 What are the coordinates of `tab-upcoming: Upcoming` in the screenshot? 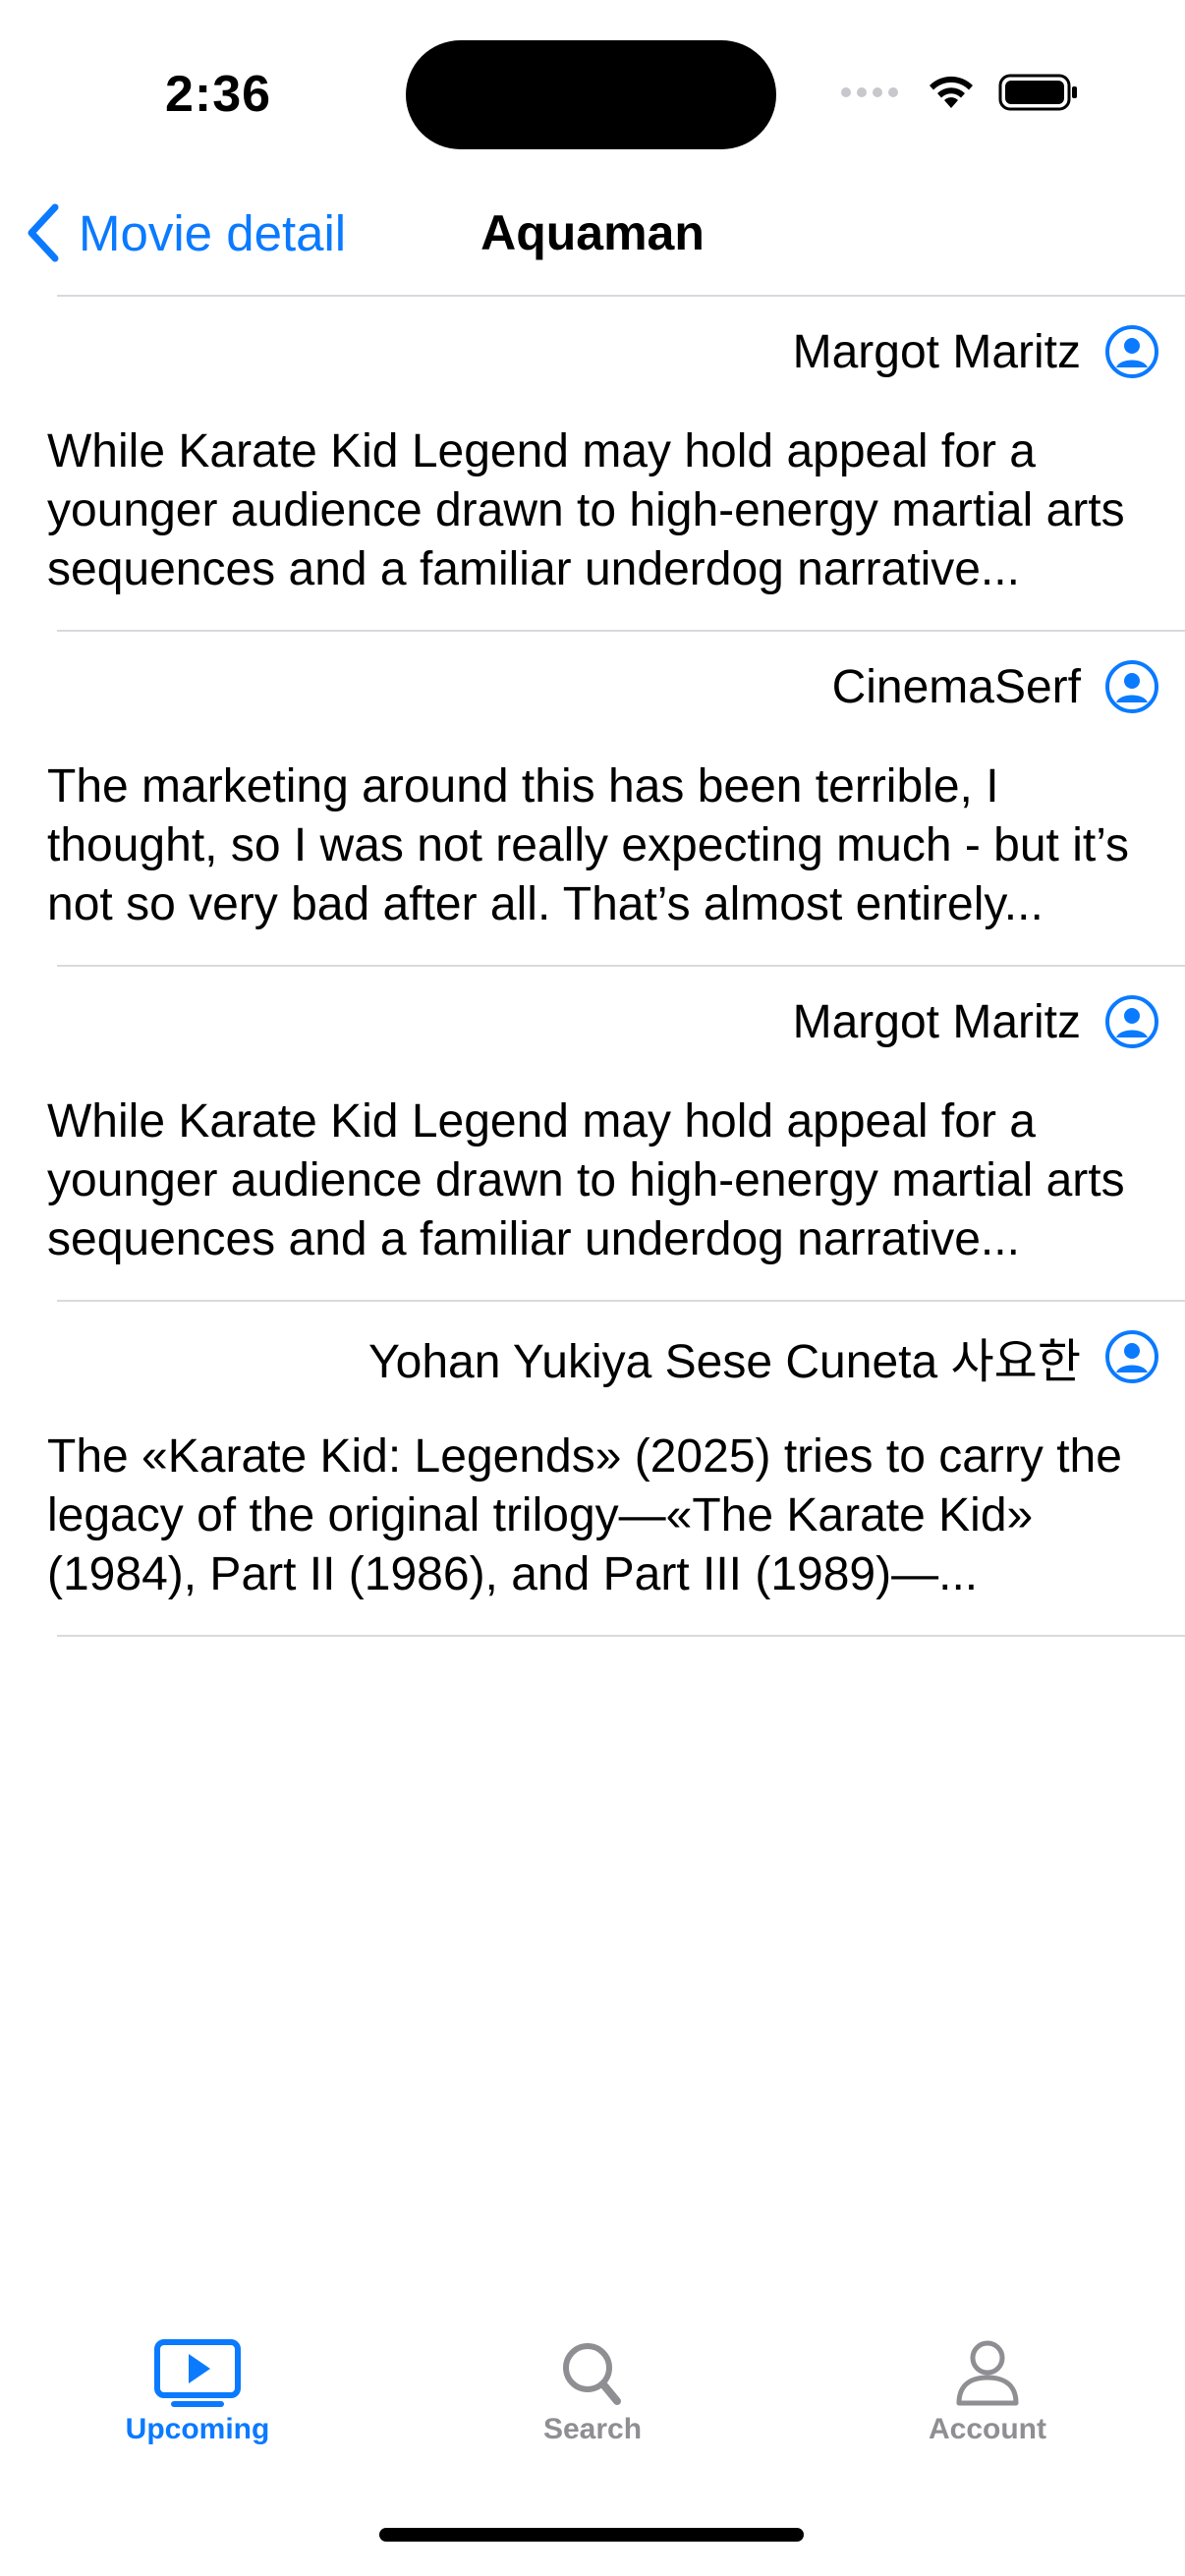 It's located at (198, 2397).